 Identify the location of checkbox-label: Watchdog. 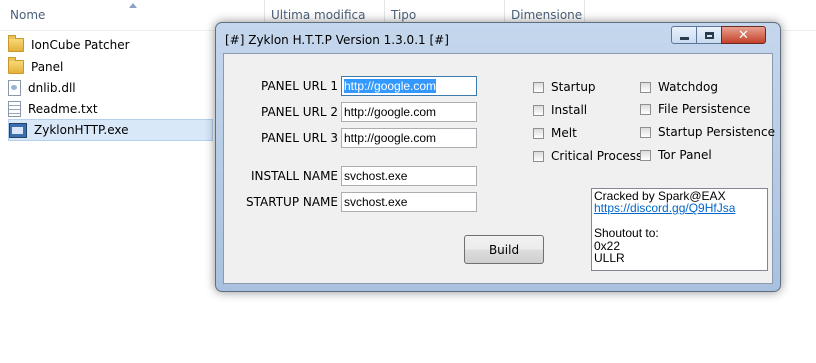
(688, 87).